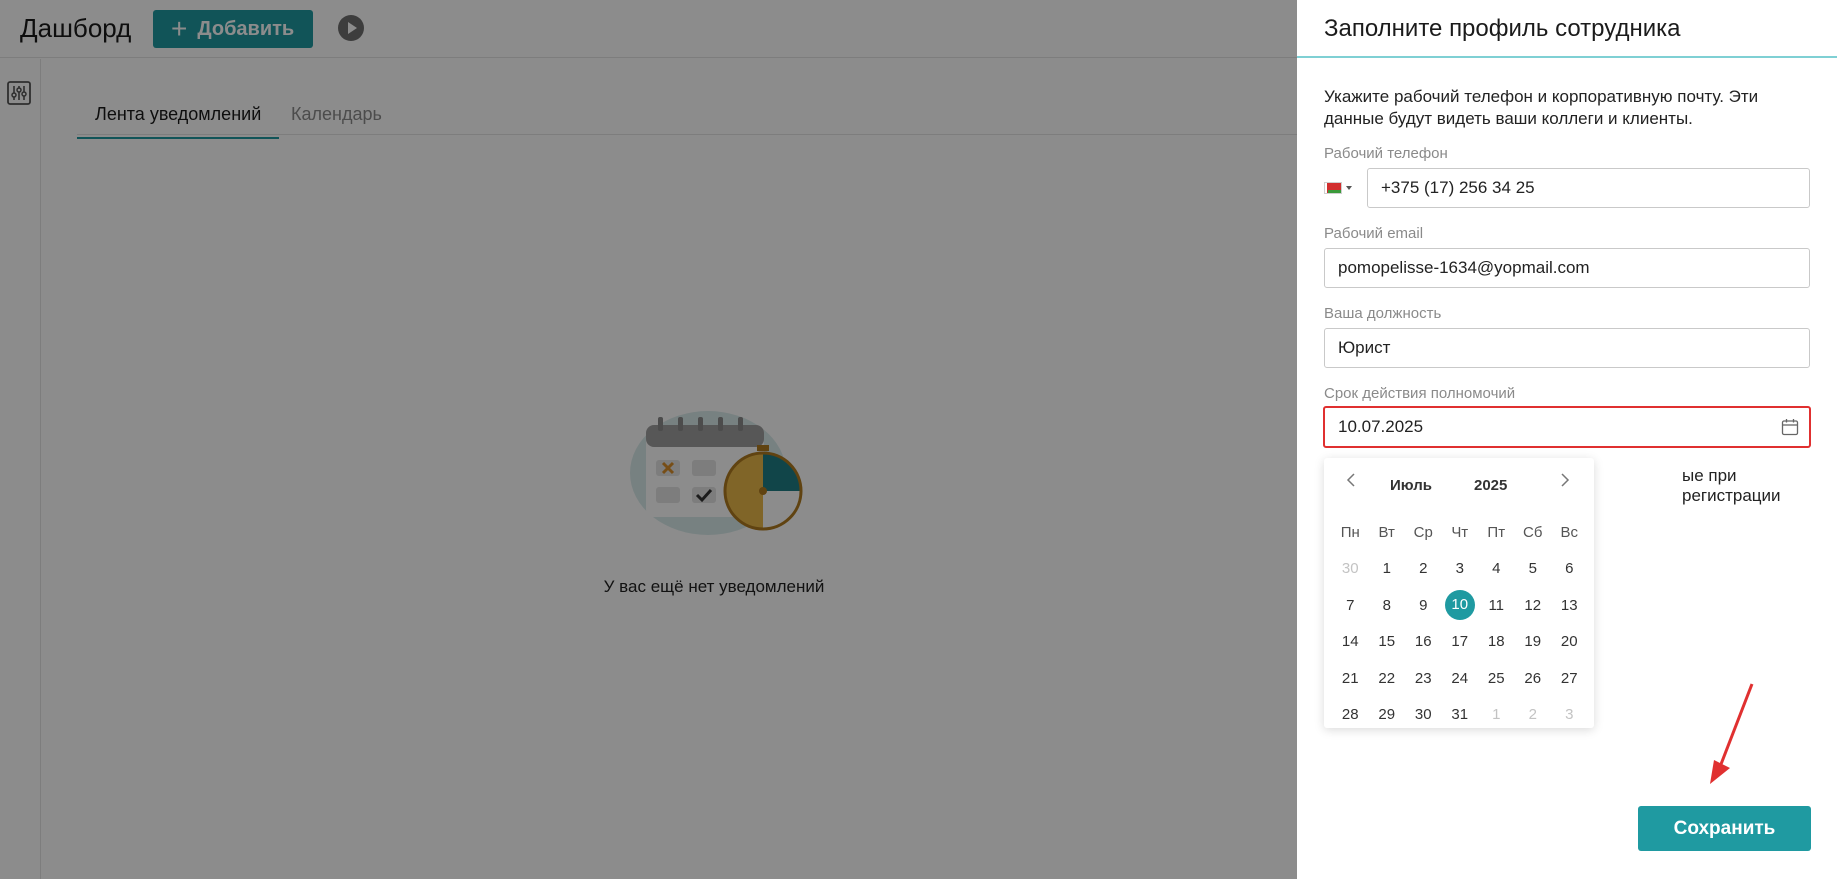  What do you see at coordinates (1569, 678) in the screenshot?
I see `day-cell: 27` at bounding box center [1569, 678].